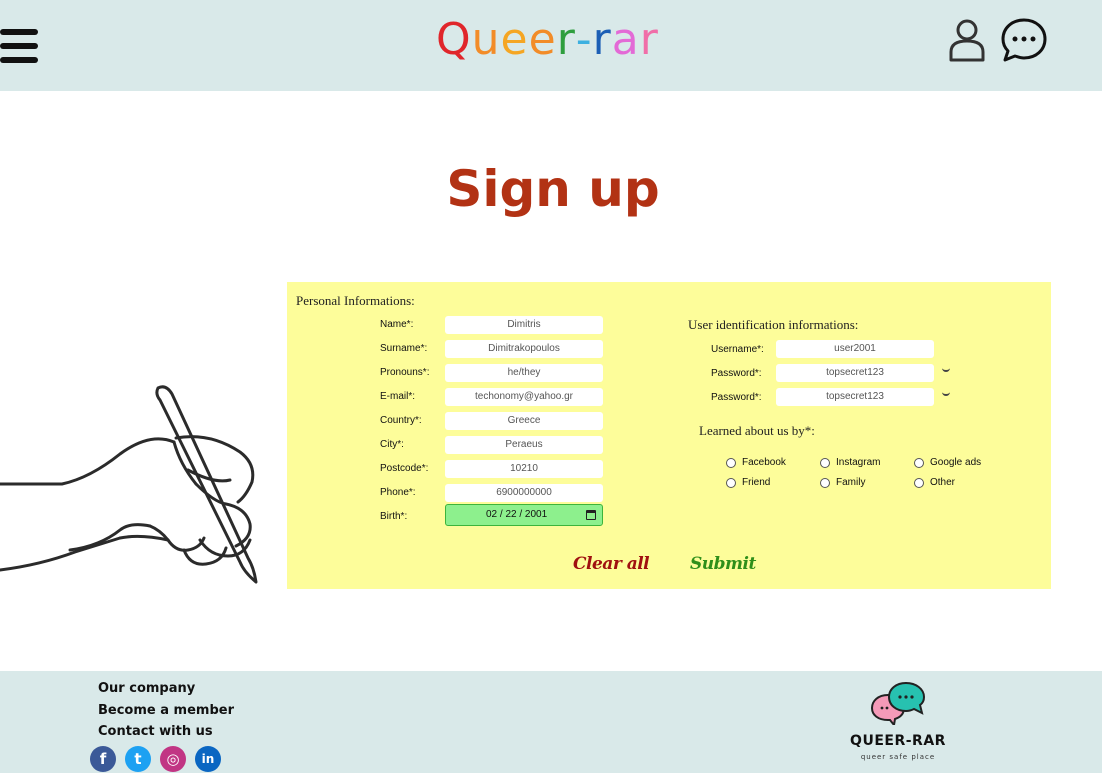 Image resolution: width=1102 pixels, height=773 pixels. I want to click on calendar-icon, so click(591, 515).